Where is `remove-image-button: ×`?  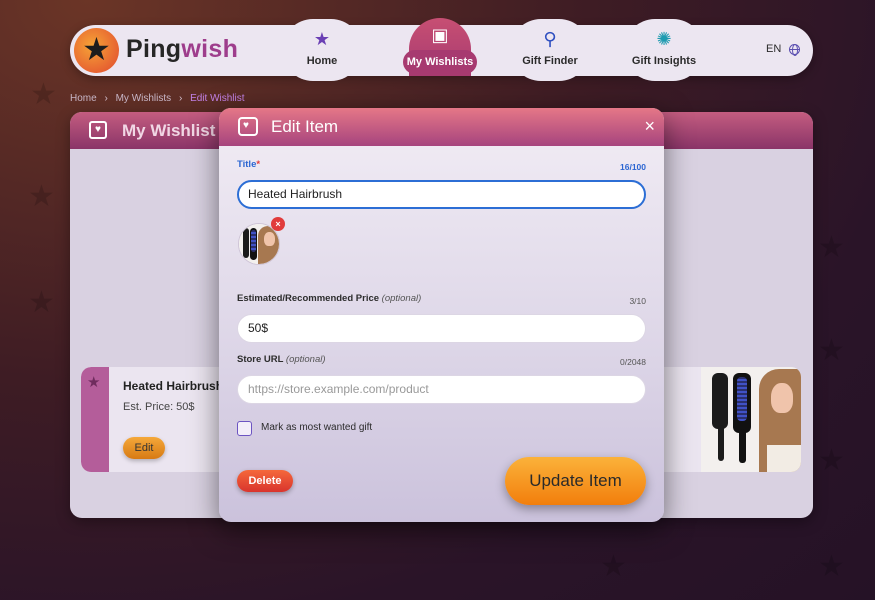
remove-image-button: × is located at coordinates (278, 224).